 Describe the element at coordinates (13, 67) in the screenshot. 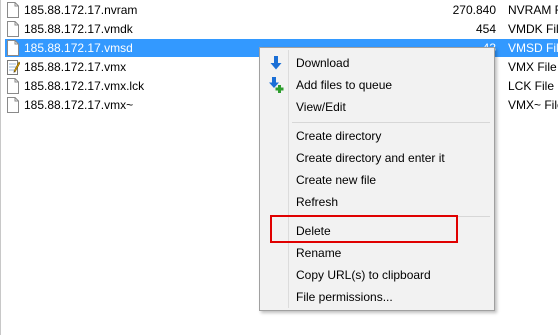

I see `notepad-file-icon` at that location.